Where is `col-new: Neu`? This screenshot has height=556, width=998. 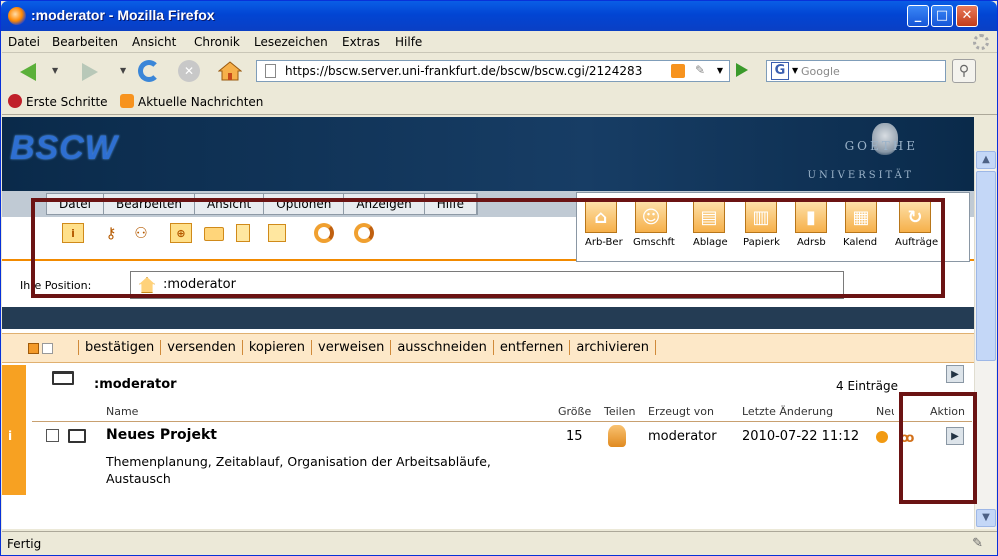 col-new: Neu is located at coordinates (885, 411).